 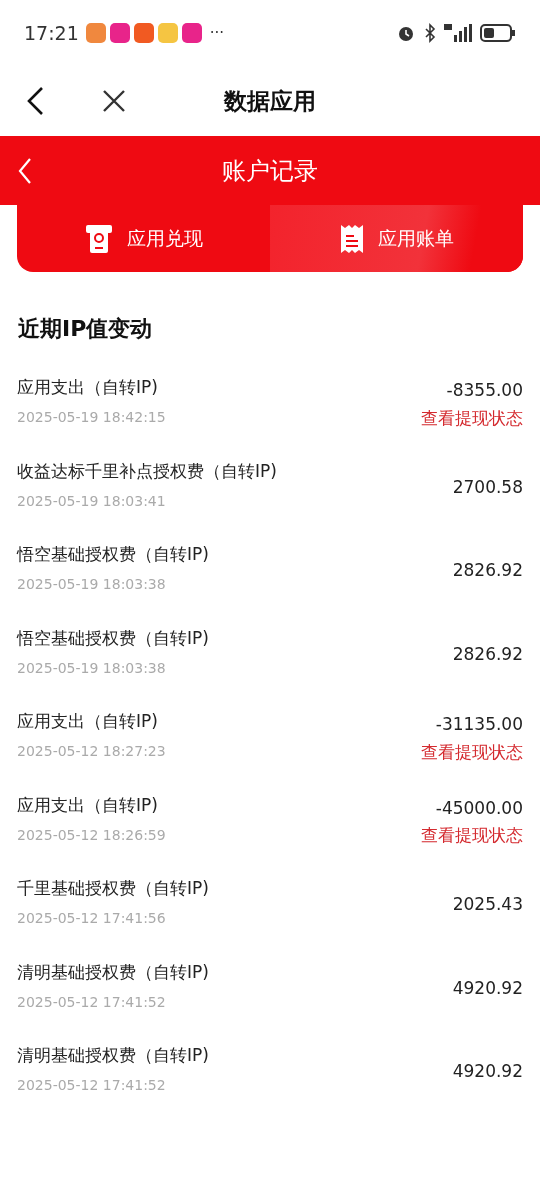 What do you see at coordinates (270, 171) in the screenshot?
I see `header-title: 账户记录` at bounding box center [270, 171].